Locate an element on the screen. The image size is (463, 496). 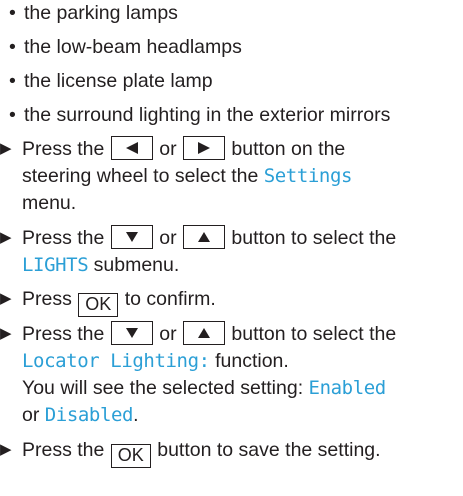
bullet-item: • the license plate lamp is located at coordinates (111, 81).